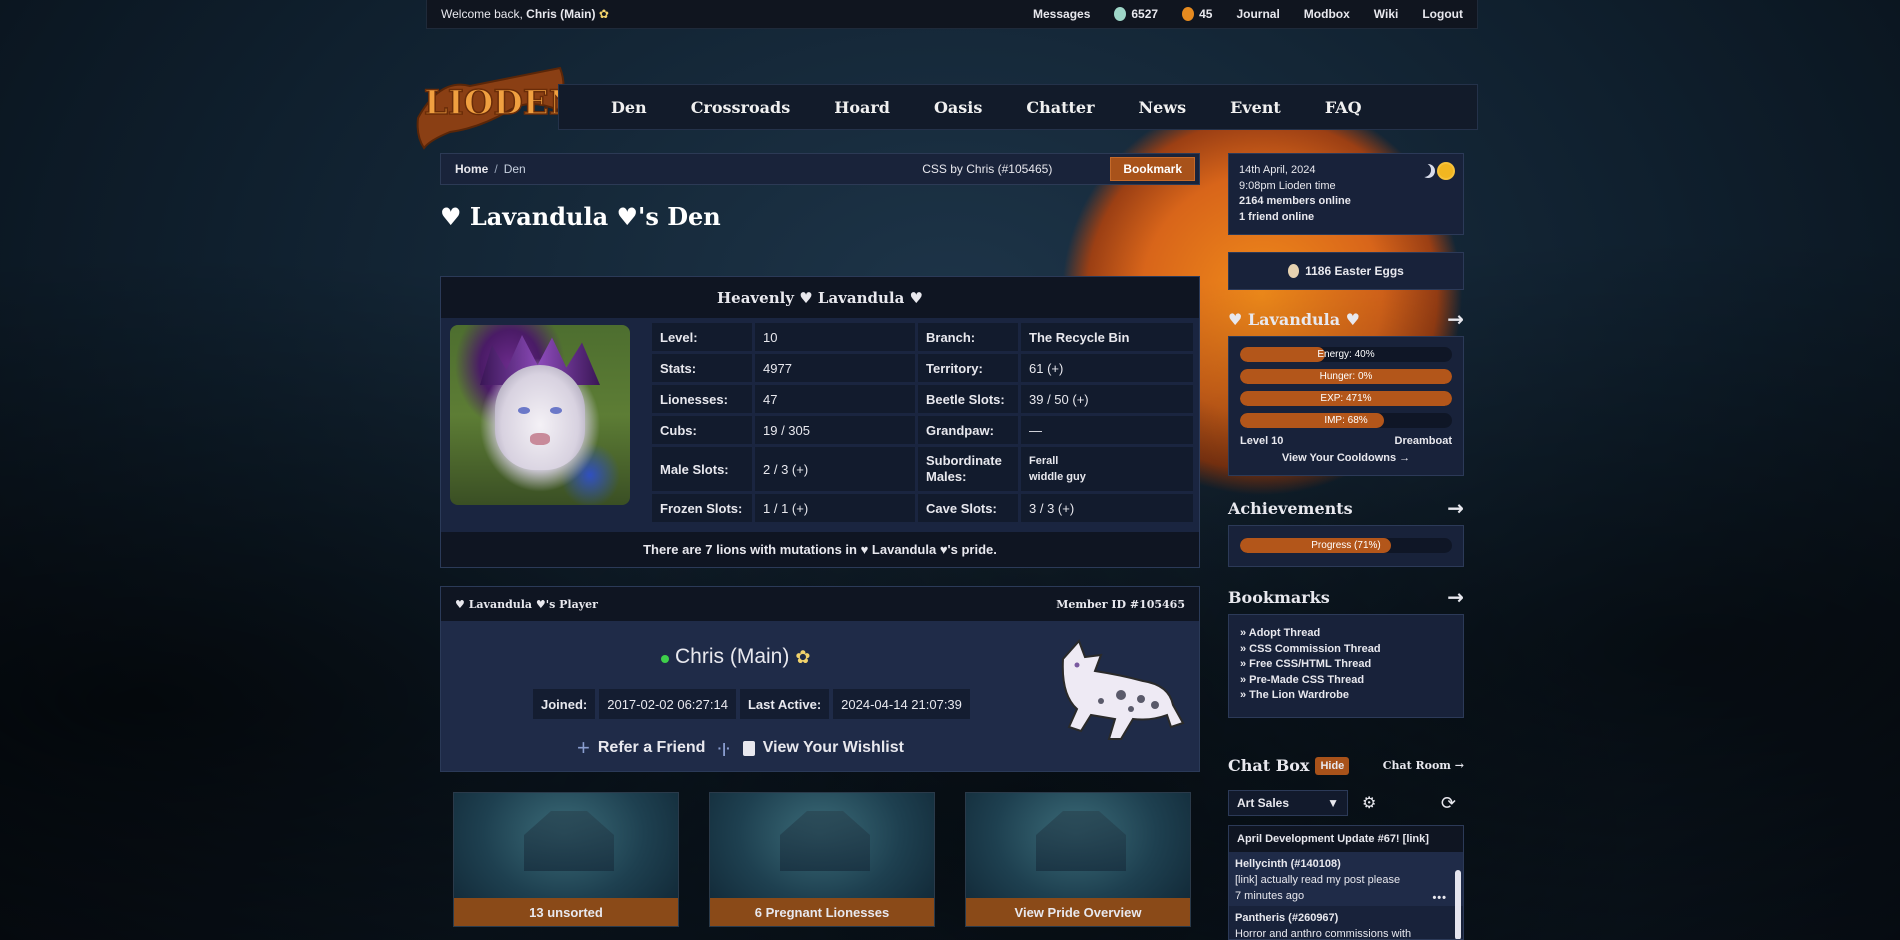 Image resolution: width=1900 pixels, height=940 pixels. I want to click on status-bar: Hunger: 0%, so click(1346, 376).